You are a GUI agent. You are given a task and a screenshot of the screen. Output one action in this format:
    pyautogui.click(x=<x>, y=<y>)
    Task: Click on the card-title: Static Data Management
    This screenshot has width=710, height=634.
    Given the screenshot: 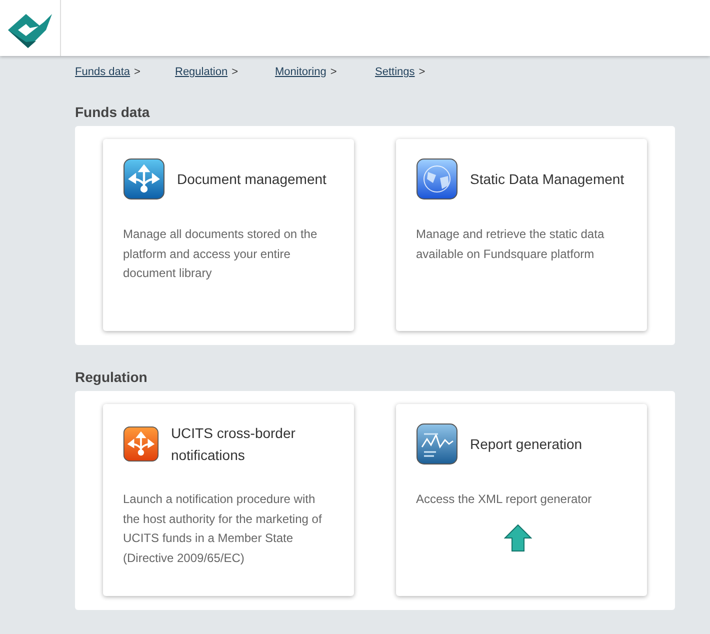 What is the action you would take?
    pyautogui.click(x=547, y=179)
    